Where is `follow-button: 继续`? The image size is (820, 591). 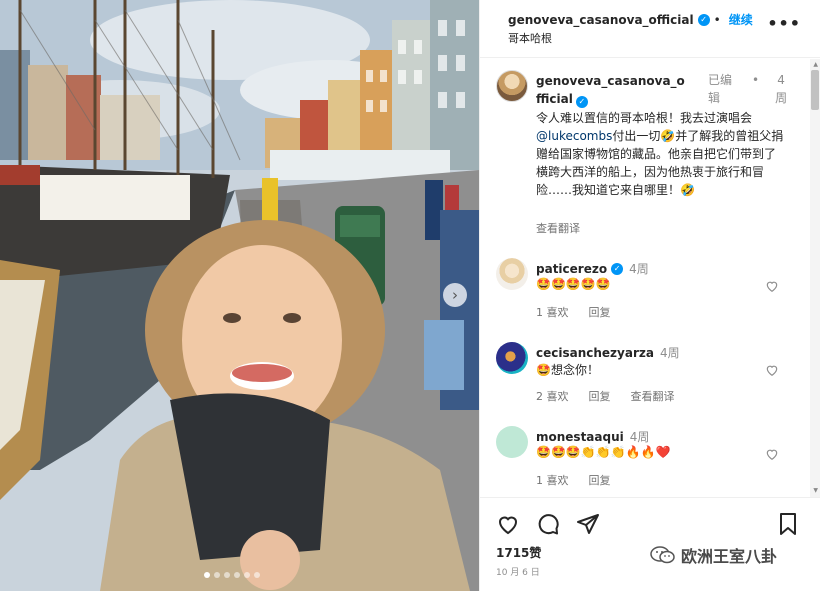 follow-button: 继续 is located at coordinates (741, 19).